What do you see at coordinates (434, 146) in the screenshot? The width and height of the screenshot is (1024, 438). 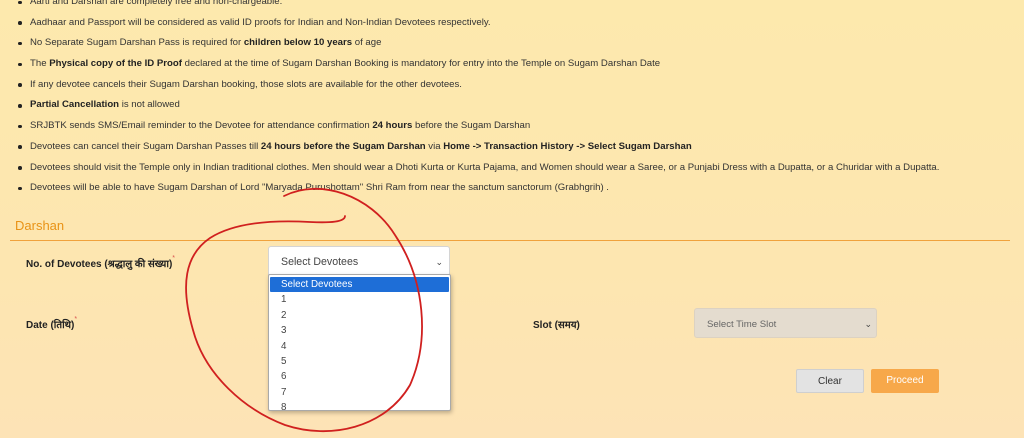 I see `guideline-text: via` at bounding box center [434, 146].